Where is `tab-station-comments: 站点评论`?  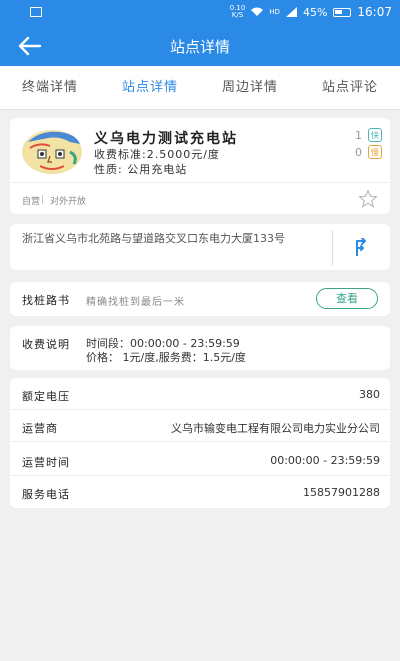 tab-station-comments: 站点评论 is located at coordinates (350, 87).